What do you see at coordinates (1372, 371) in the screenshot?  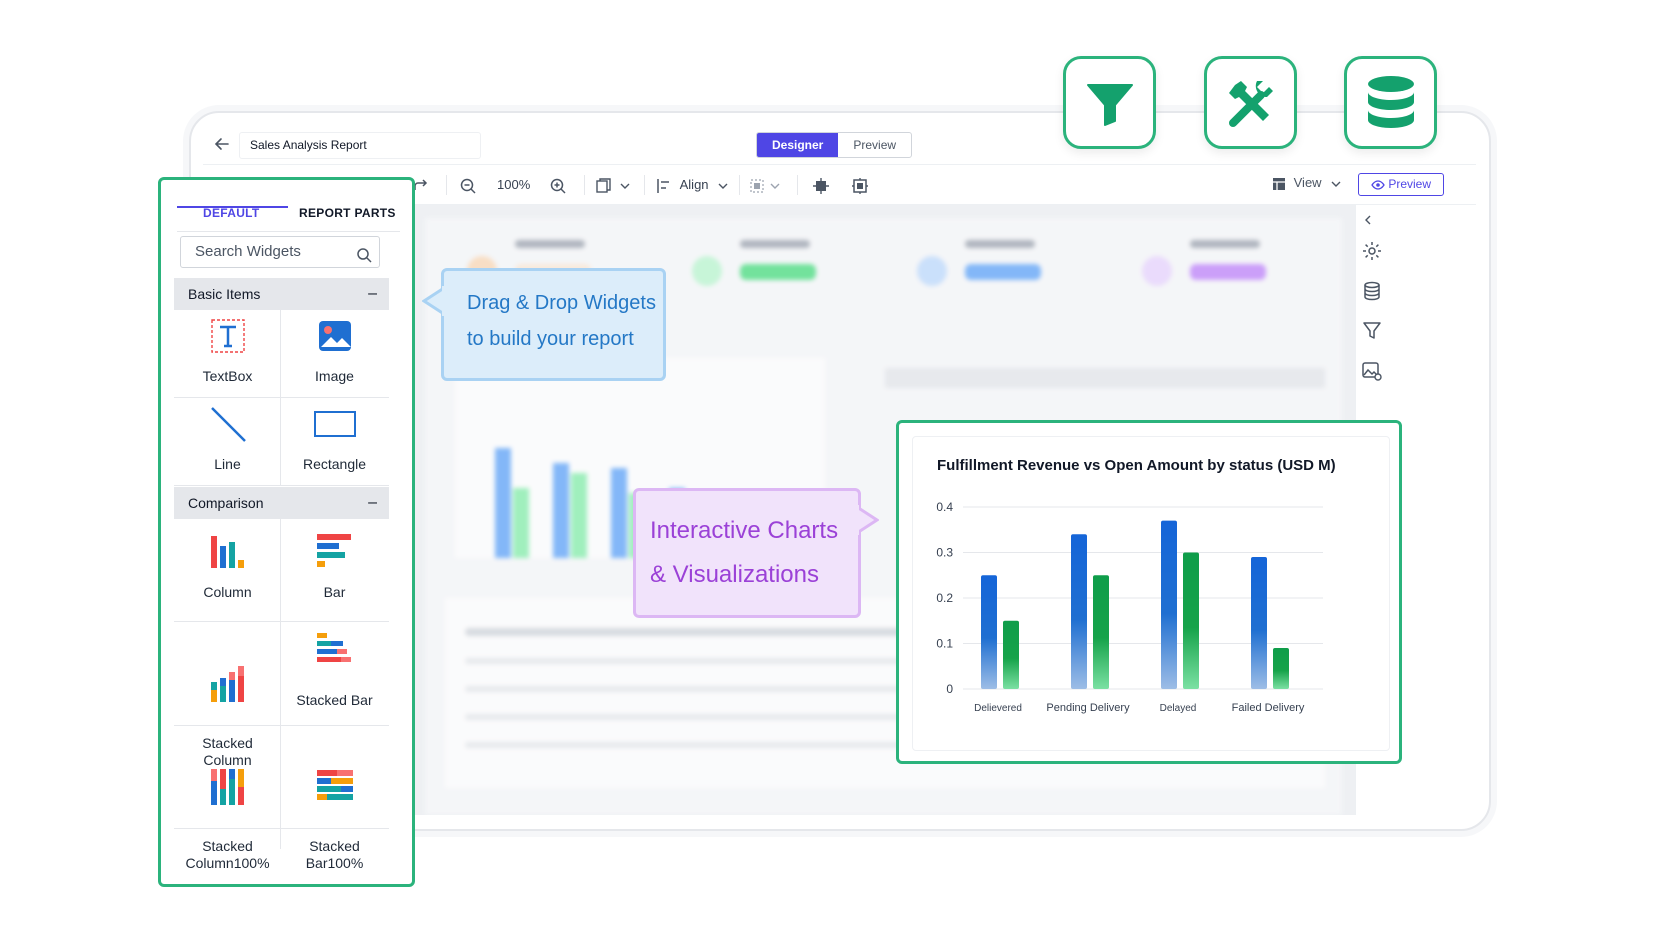 I see `image-settings-icon` at bounding box center [1372, 371].